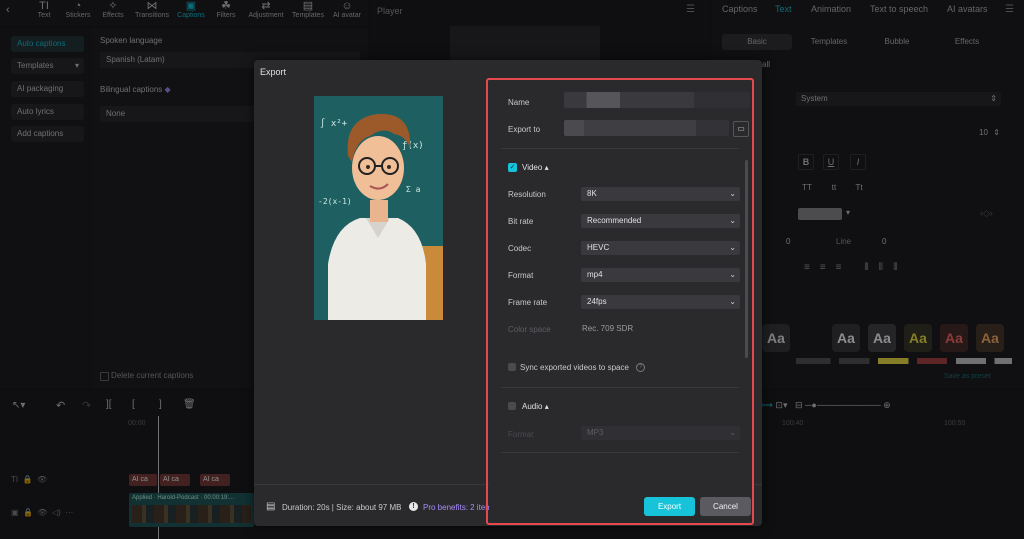 This screenshot has width=1024, height=539. I want to click on svg-text: Σ a, so click(413, 189).